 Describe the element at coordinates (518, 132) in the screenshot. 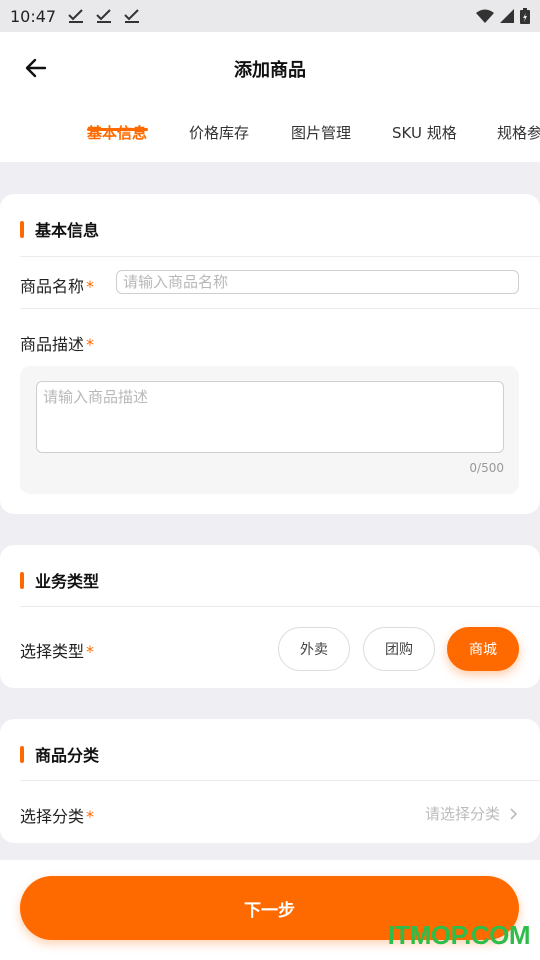

I see `tab-spec-params: 规格参` at that location.